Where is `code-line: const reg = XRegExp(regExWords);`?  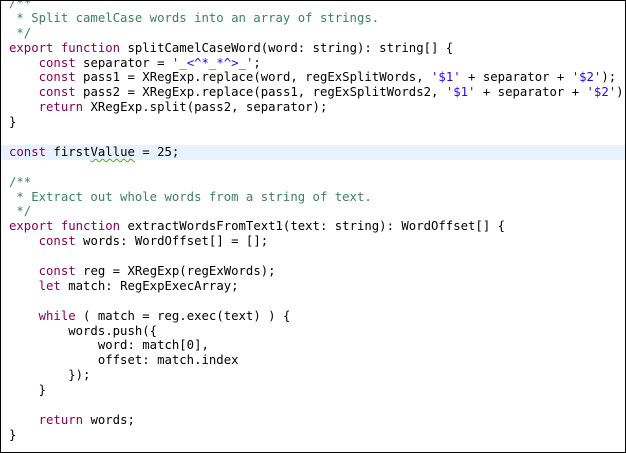 code-line: const reg = XRegExp(regExWords); is located at coordinates (317, 271).